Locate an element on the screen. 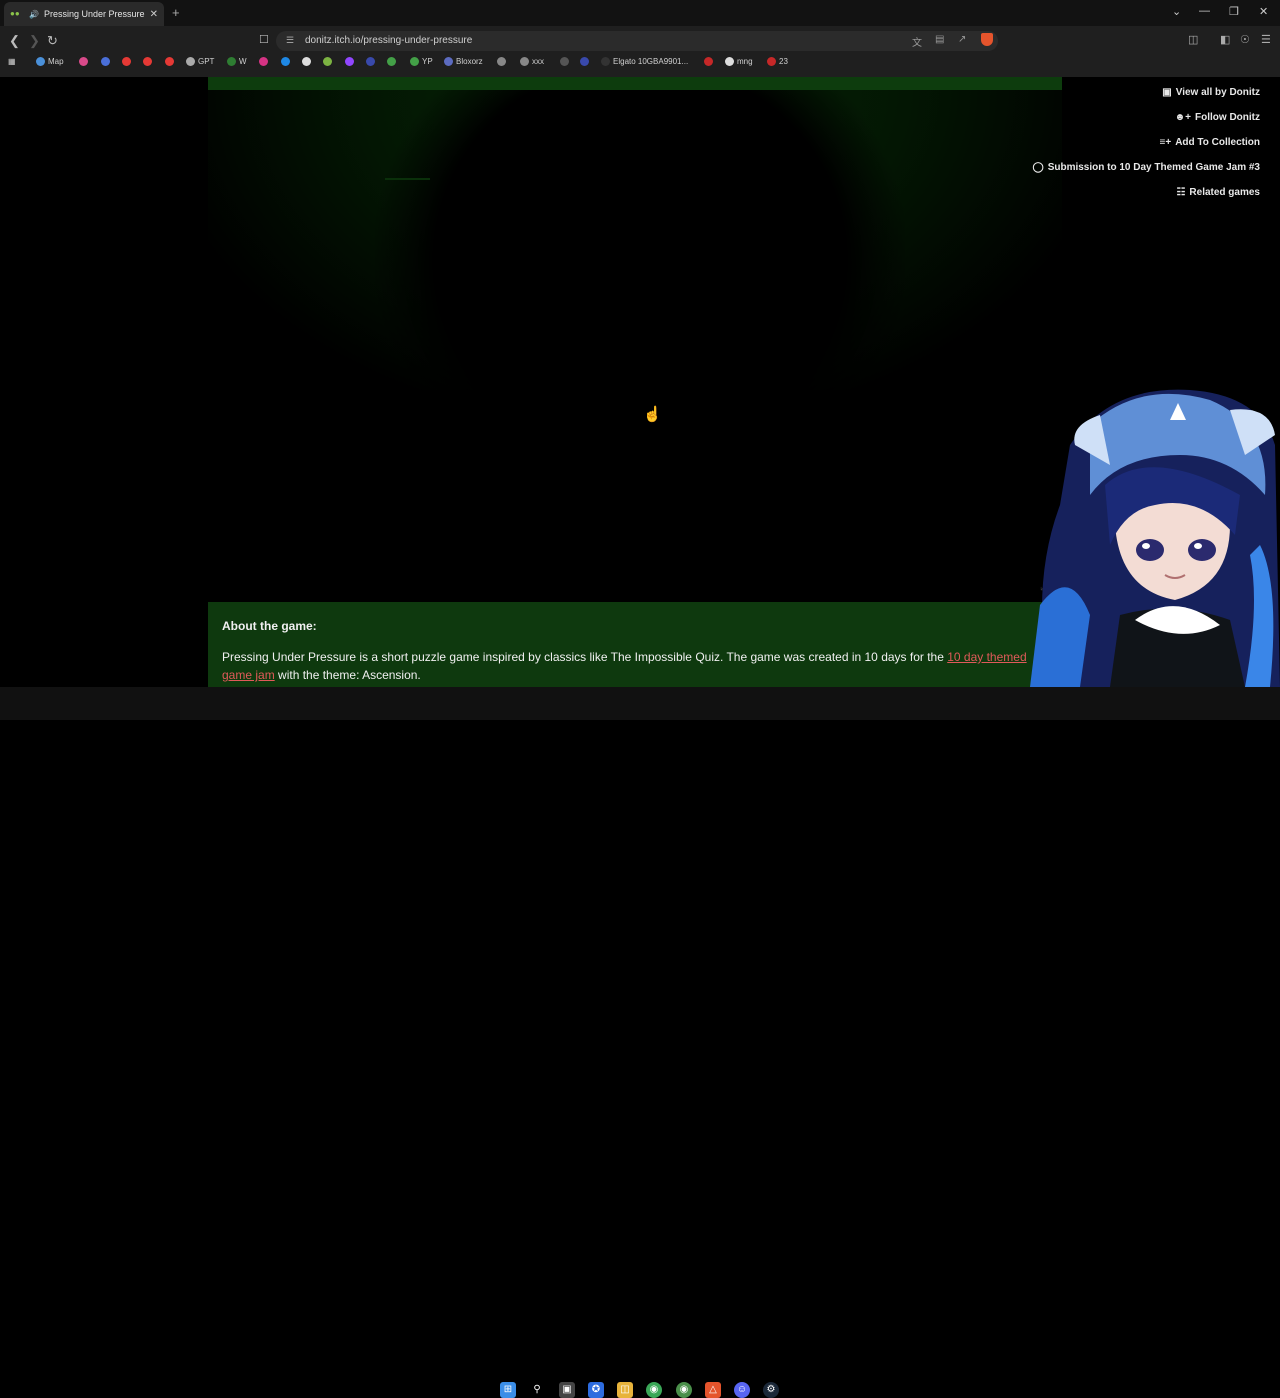 The width and height of the screenshot is (1280, 1398). forward-icon: ❯ is located at coordinates (34, 41).